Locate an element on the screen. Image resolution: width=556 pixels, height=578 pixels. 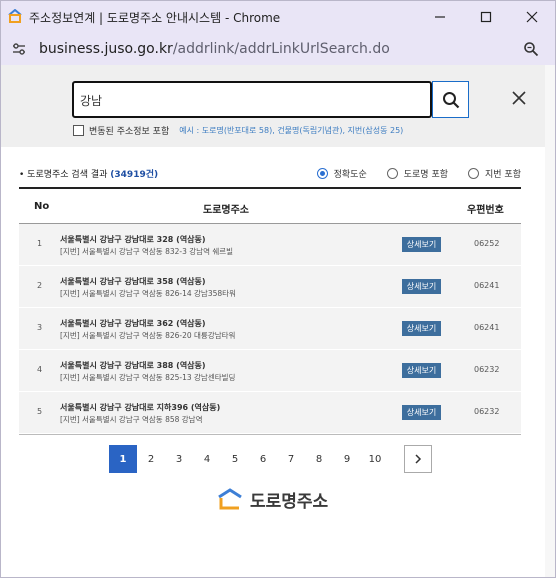
jibun-address: [지번] 서울특별시 강남구 역삼동 825-13 강남센타빌딩 is located at coordinates (148, 377).